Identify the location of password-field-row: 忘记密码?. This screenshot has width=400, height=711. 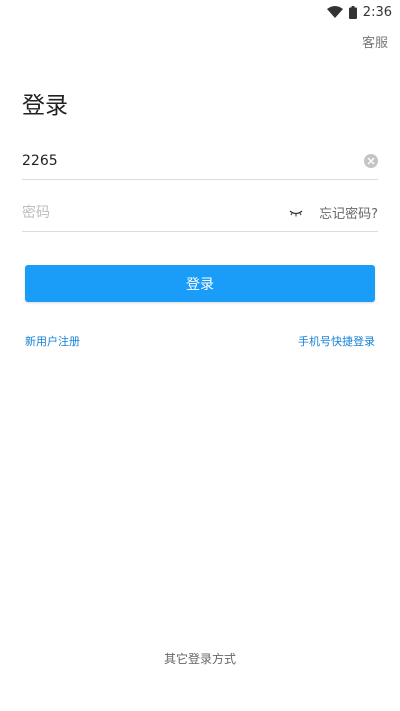
(200, 213).